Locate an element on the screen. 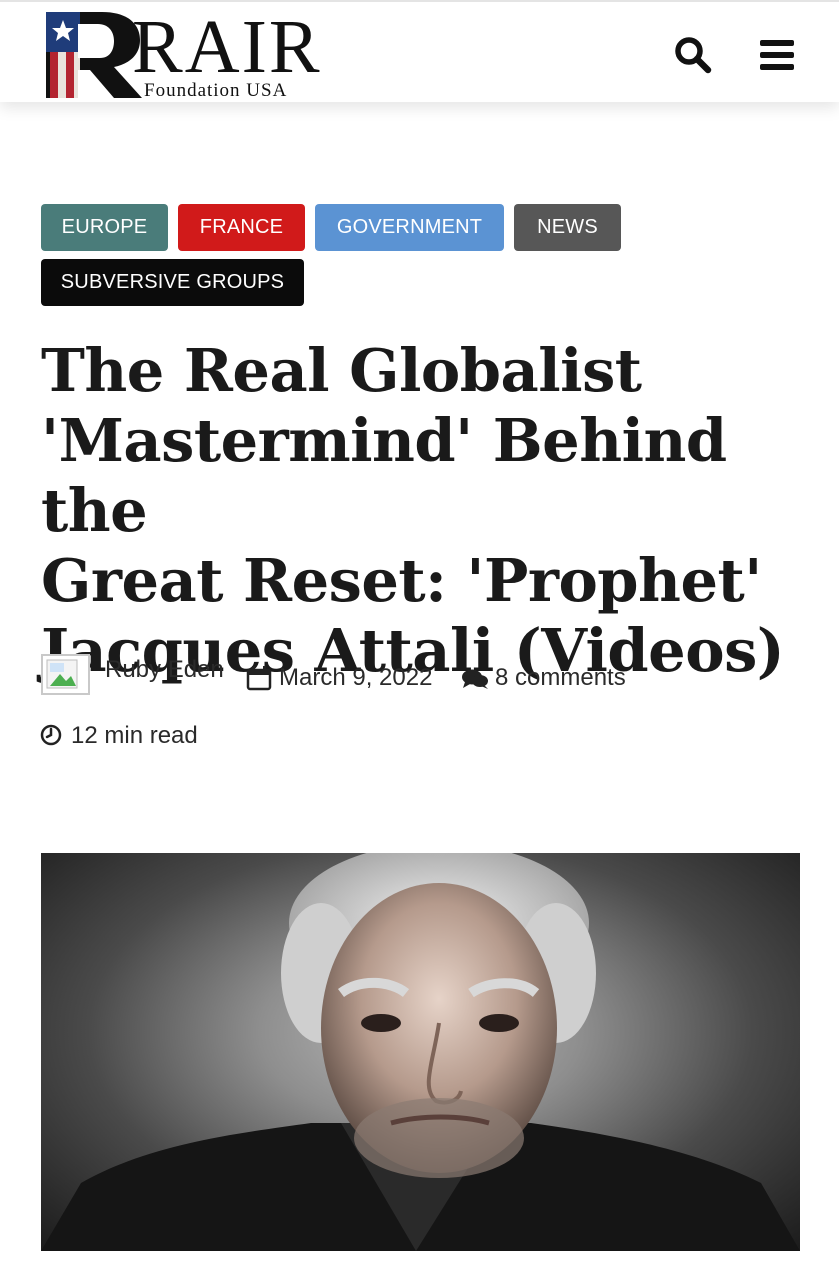 The width and height of the screenshot is (839, 1280). title-line: 'Mastermind' Behind the is located at coordinates (384, 475).